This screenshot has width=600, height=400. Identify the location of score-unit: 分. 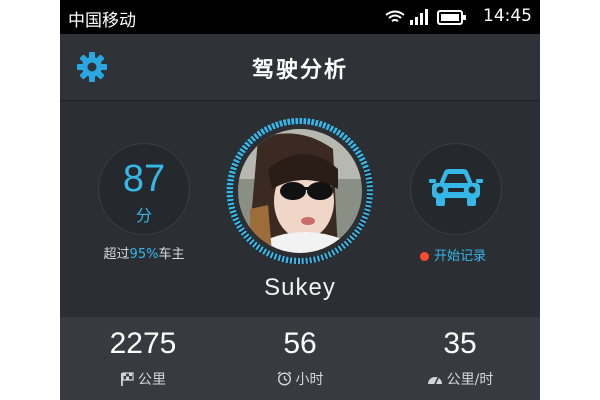
(143, 215).